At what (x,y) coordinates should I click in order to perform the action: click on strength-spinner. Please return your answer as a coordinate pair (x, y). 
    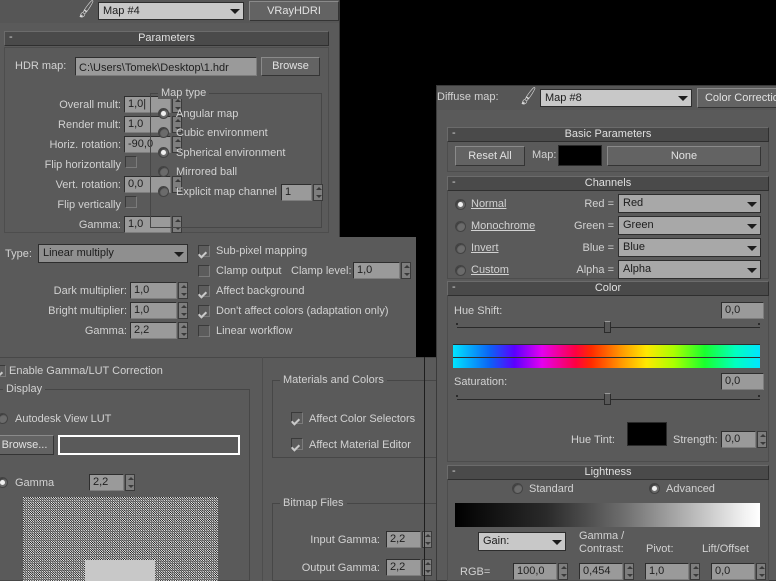
    Looking at the image, I should click on (762, 439).